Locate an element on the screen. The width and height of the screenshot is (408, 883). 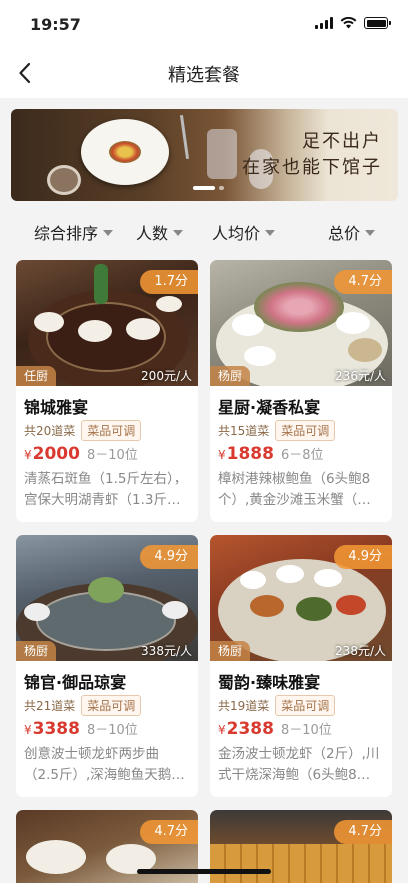
filter-label: 综合排序 is located at coordinates (66, 233).